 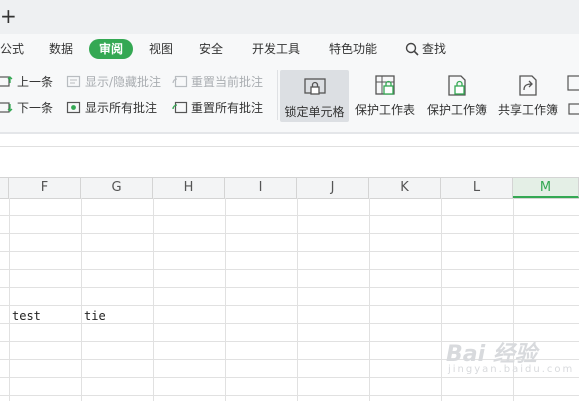 I want to click on prev-comment-label: 上一条, so click(x=35, y=82).